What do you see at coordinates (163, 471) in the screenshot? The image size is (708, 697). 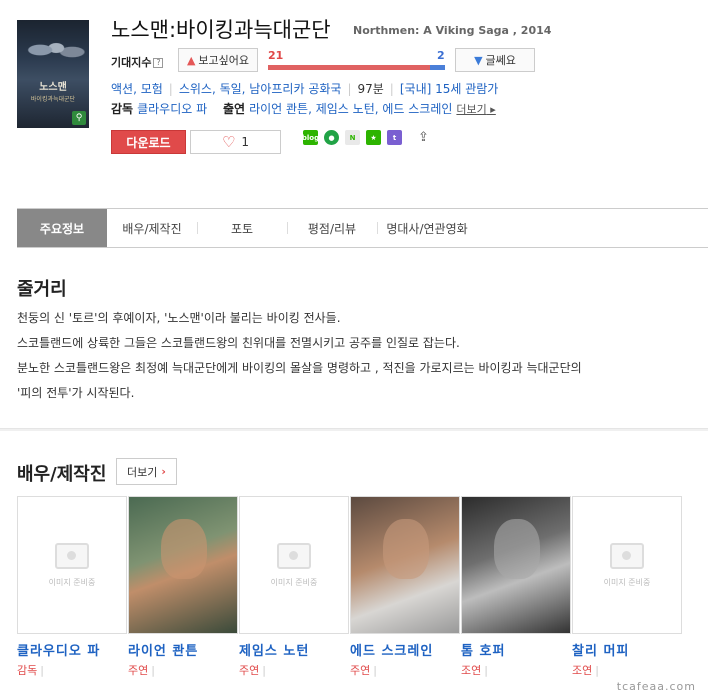 I see `chevron-right-icon: ›` at bounding box center [163, 471].